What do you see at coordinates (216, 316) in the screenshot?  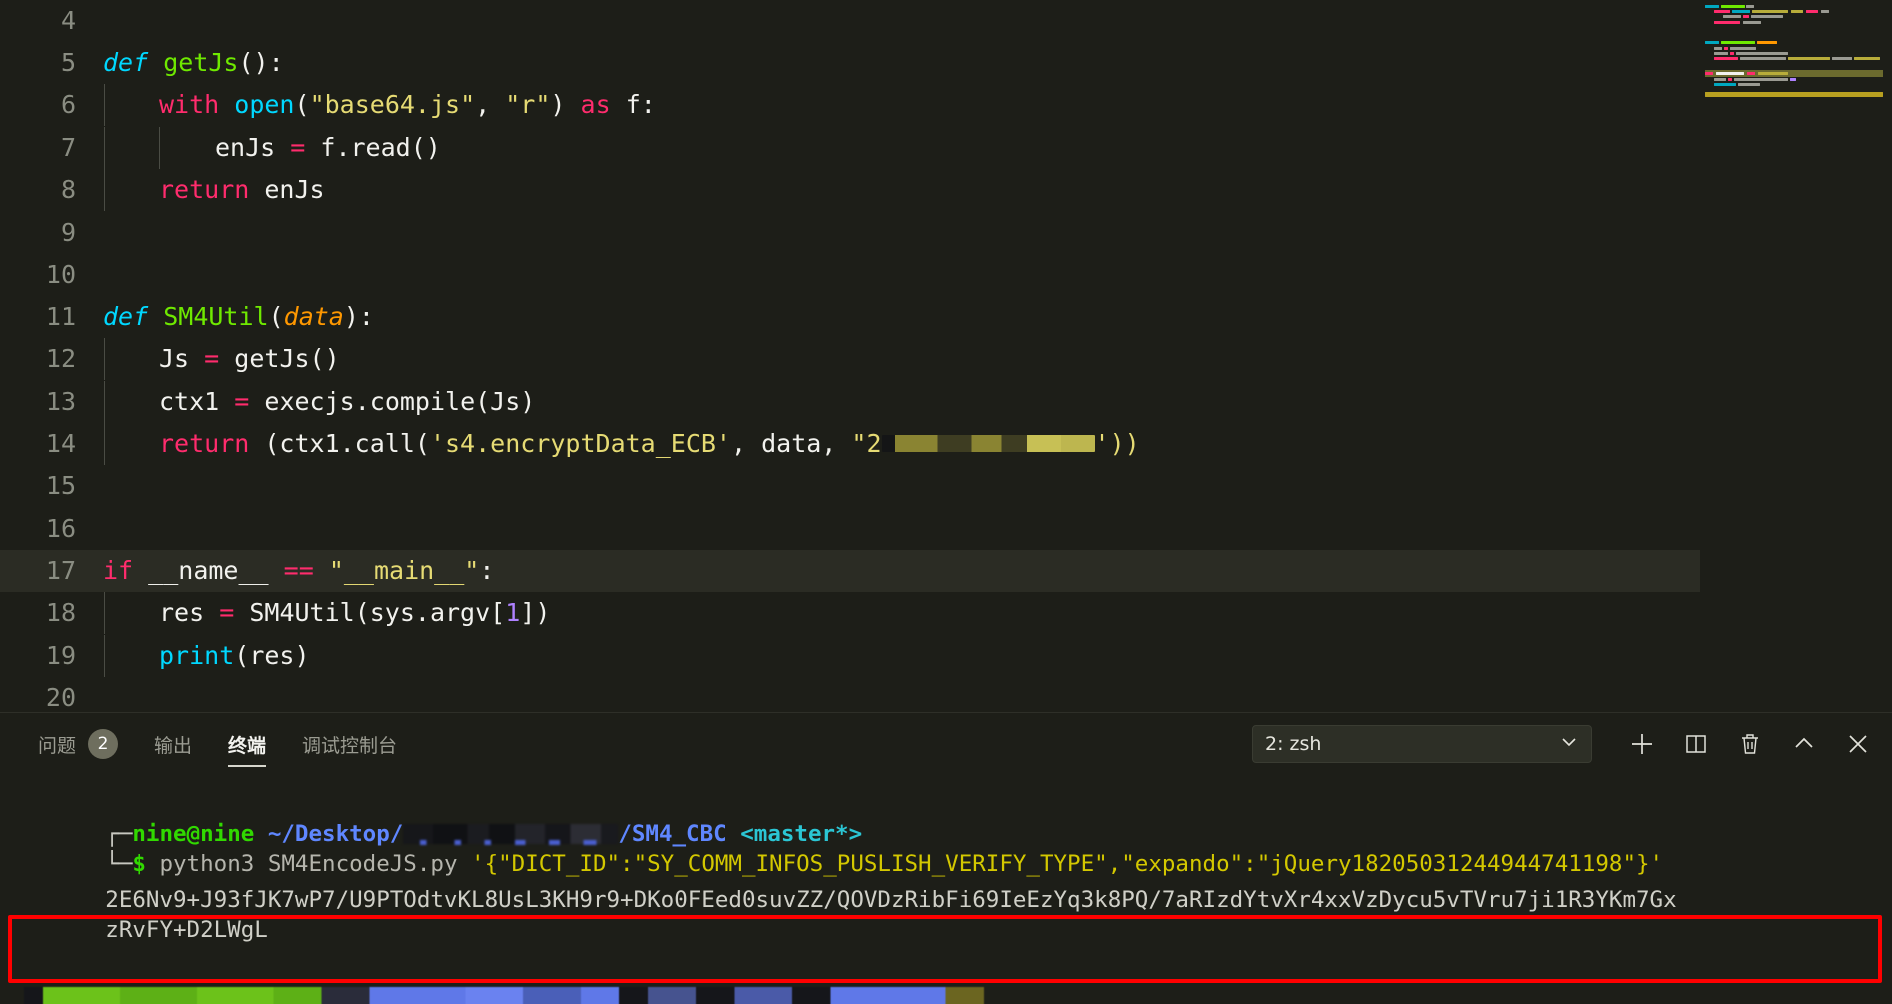 I see `token-function-name: SM4Util` at bounding box center [216, 316].